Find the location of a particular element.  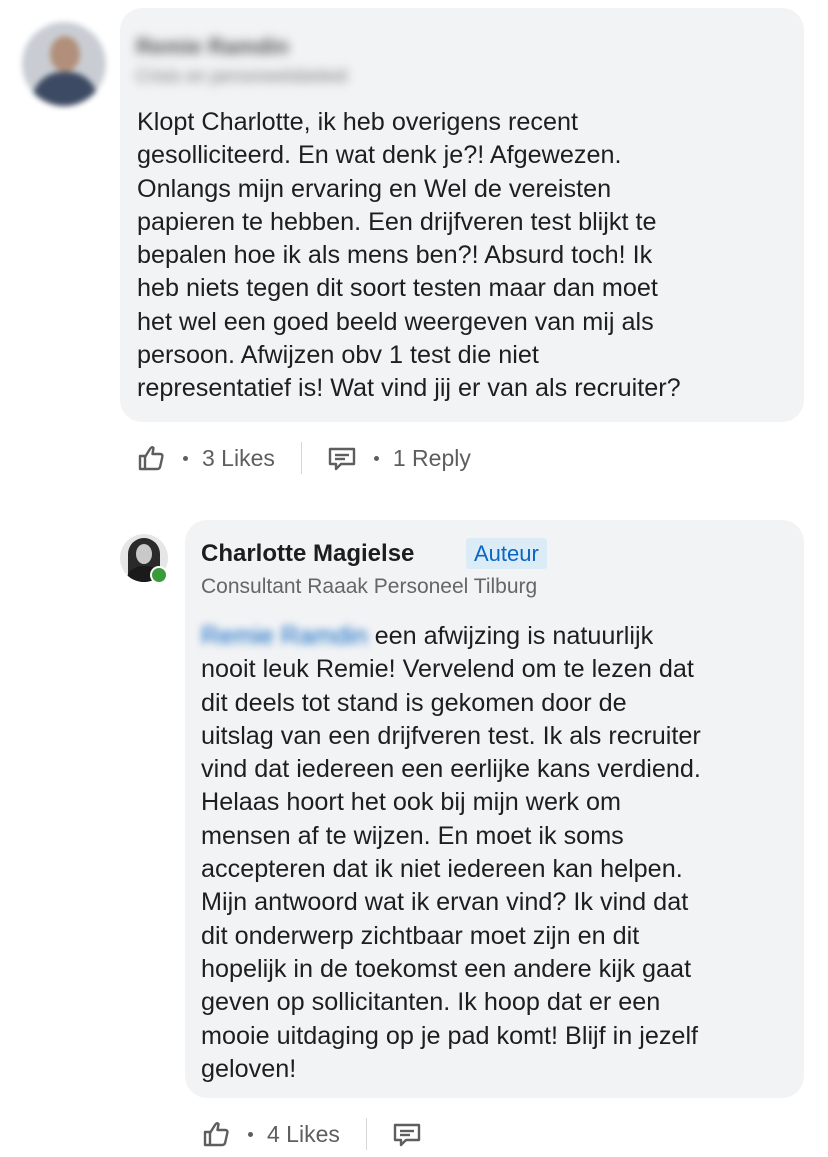

commenter-headline: Crisis en personeelsbeleid is located at coordinates (242, 76).